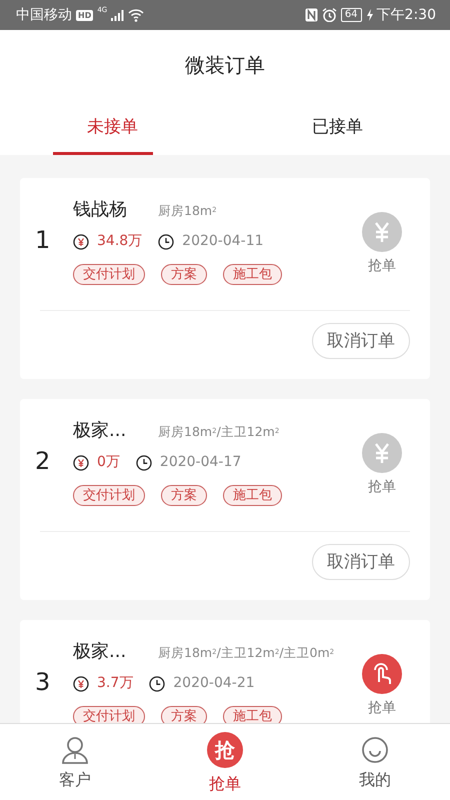 This screenshot has height=800, width=450. I want to click on order-number: 2, so click(43, 461).